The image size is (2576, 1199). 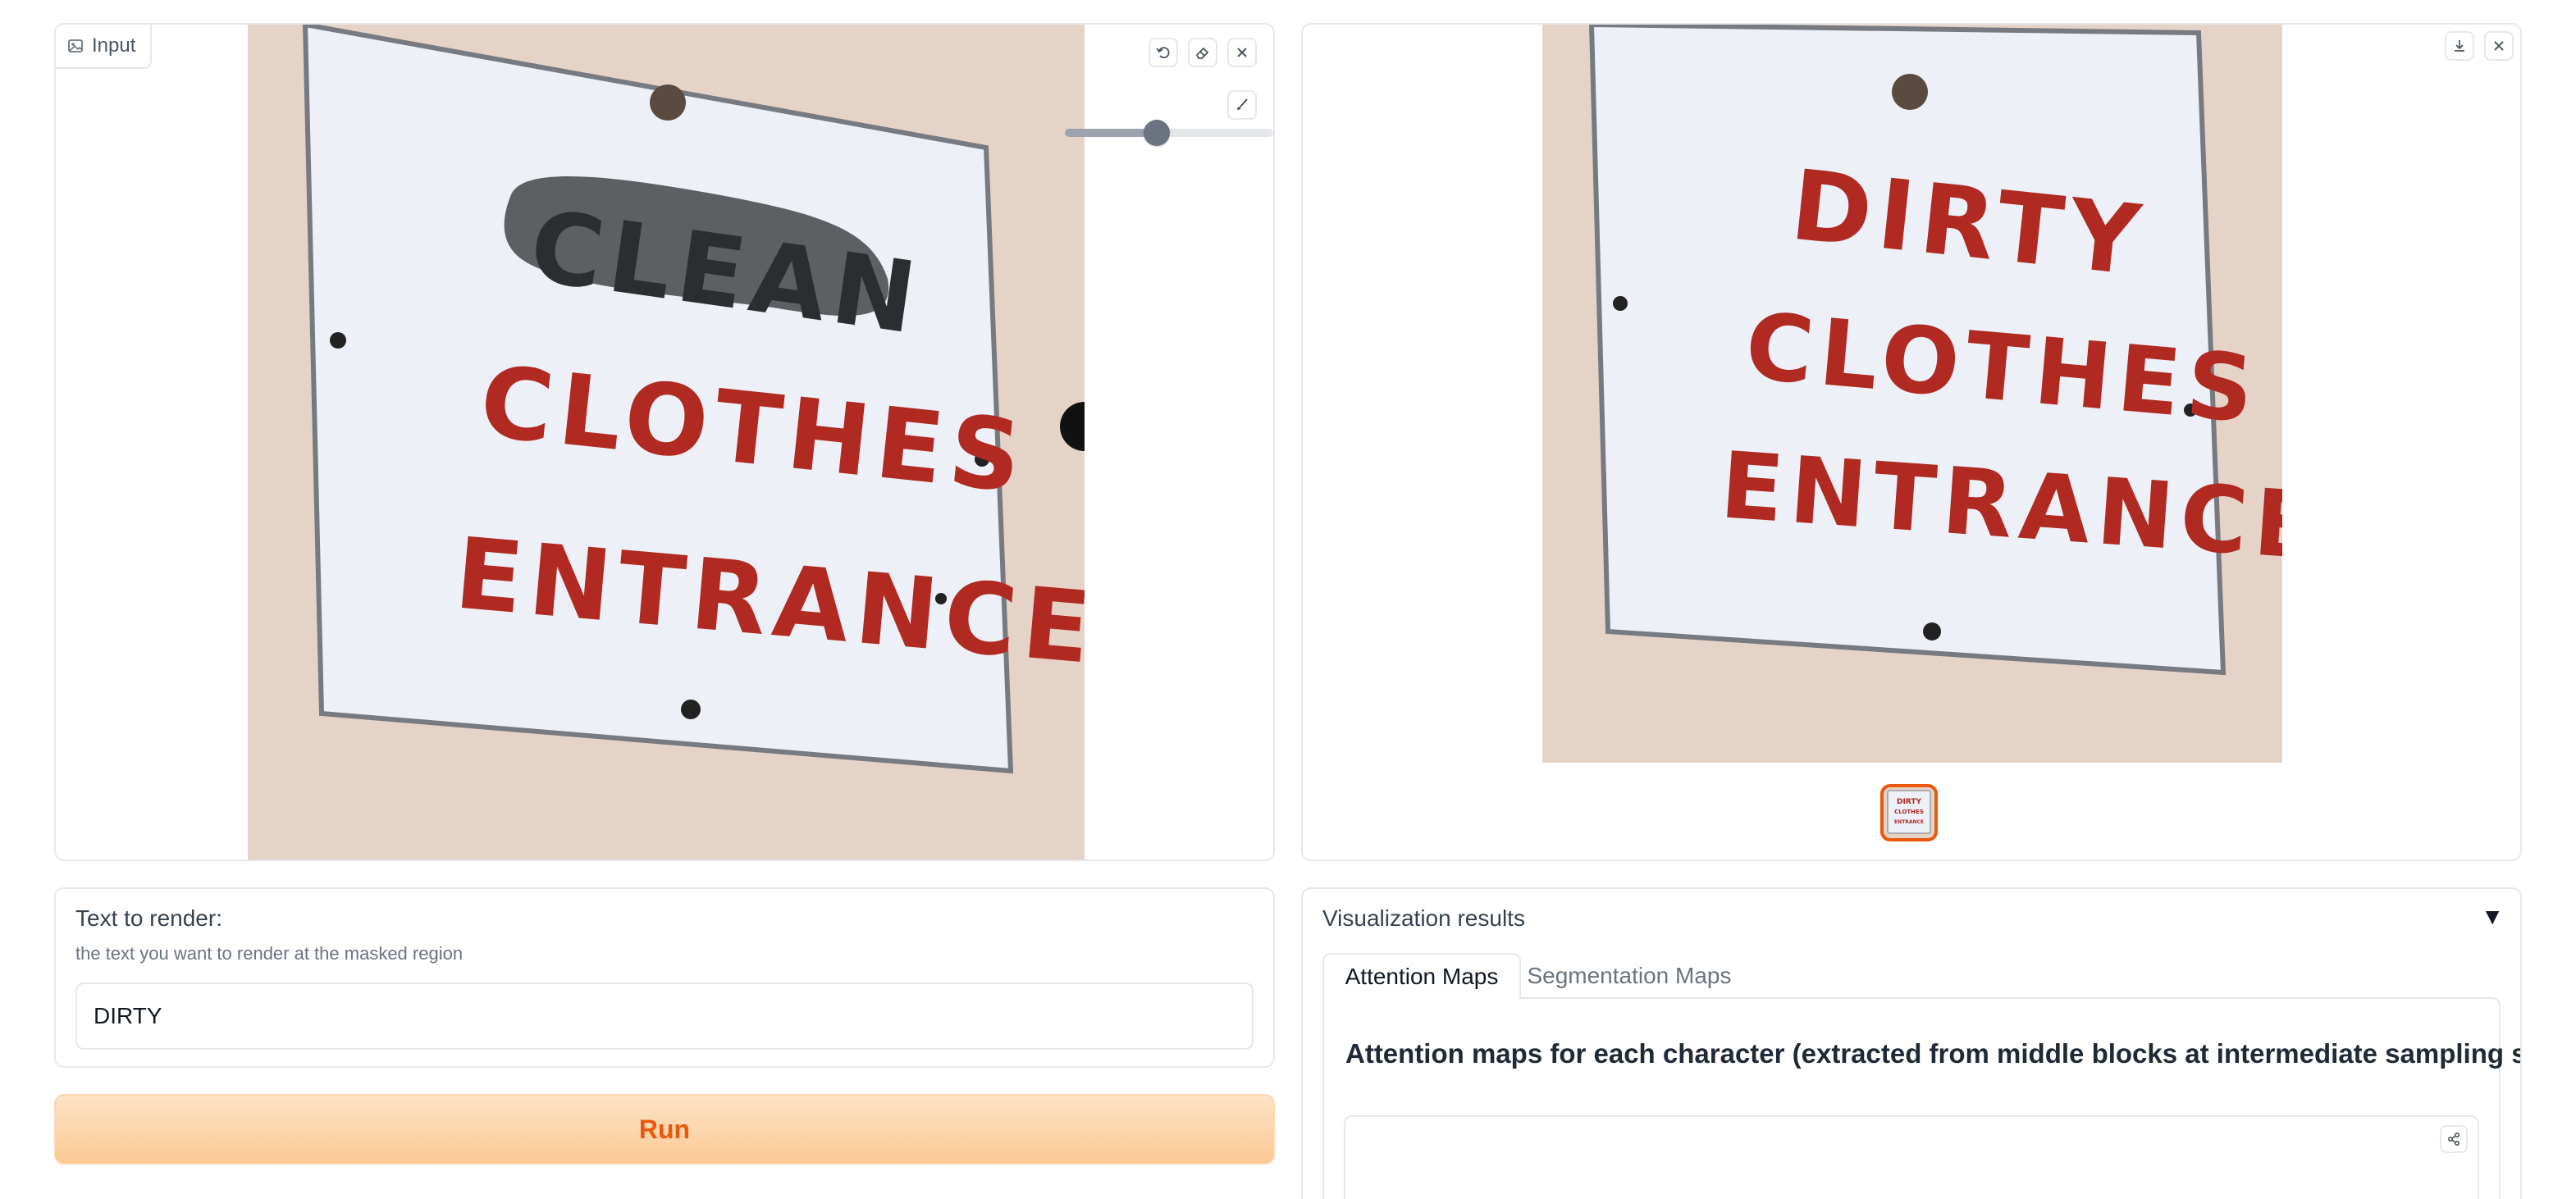 I want to click on thumbnail-line-1: DIRTY, so click(x=1909, y=802).